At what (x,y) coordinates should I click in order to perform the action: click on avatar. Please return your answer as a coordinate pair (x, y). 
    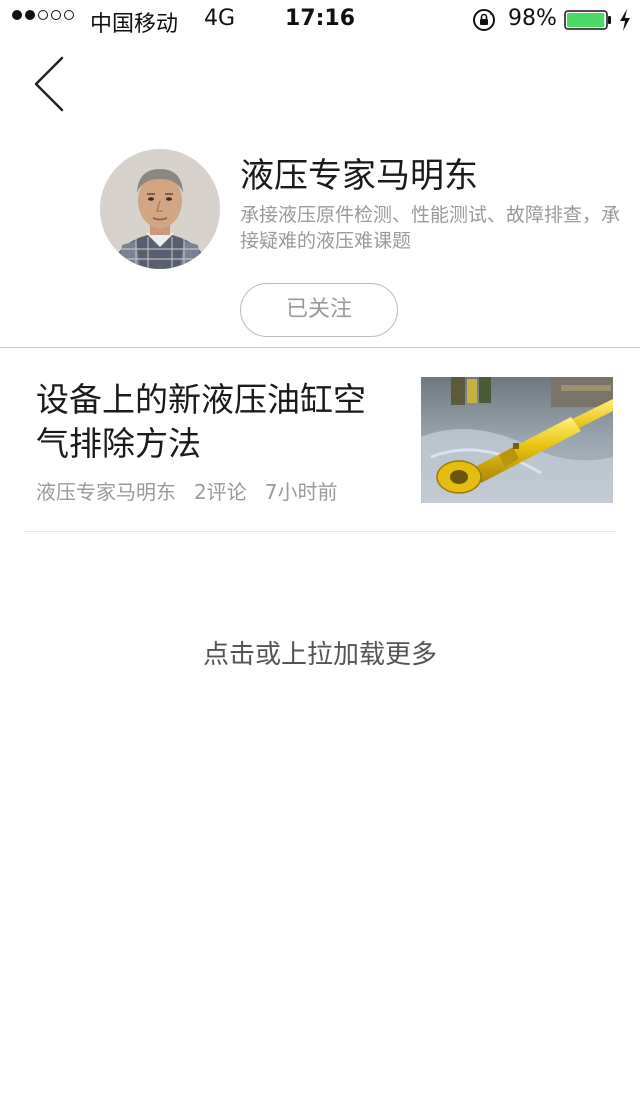
    Looking at the image, I should click on (160, 209).